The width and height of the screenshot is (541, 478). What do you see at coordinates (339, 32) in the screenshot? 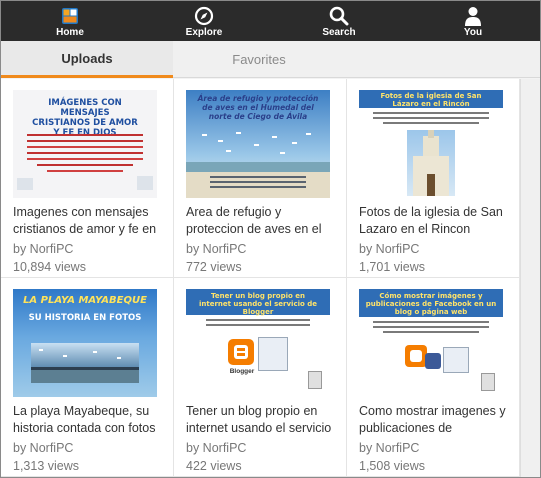
I see `nav-search-label: Search` at bounding box center [339, 32].